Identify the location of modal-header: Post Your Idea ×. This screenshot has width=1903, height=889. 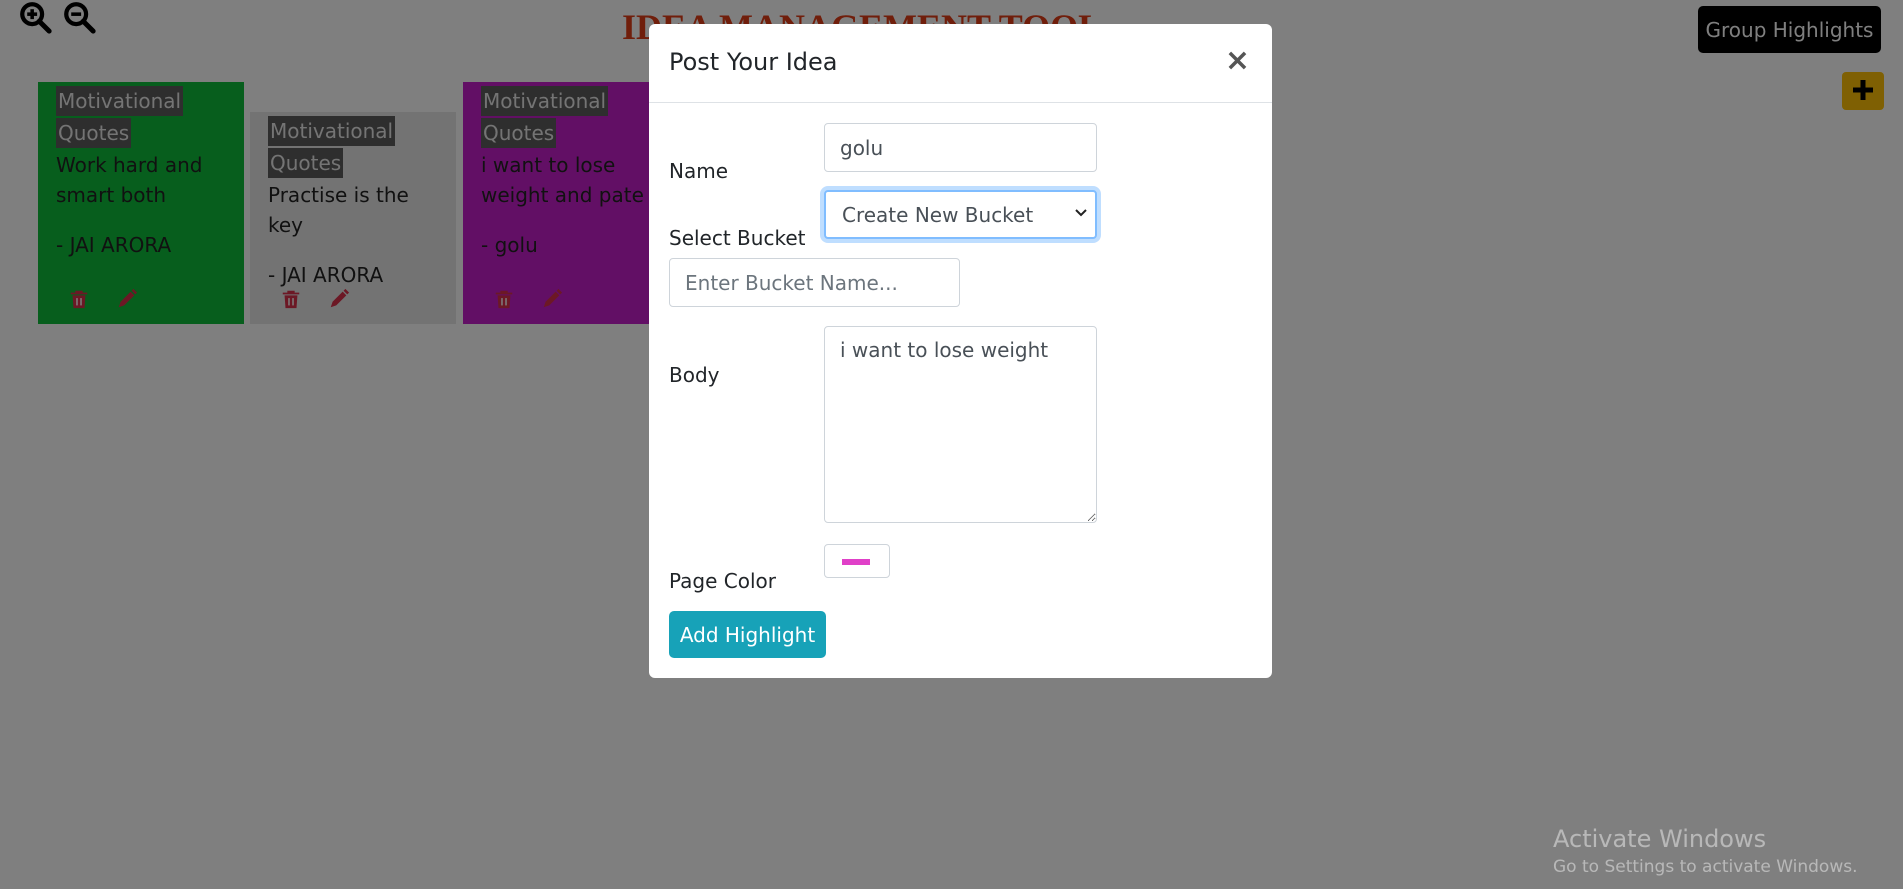
(960, 63).